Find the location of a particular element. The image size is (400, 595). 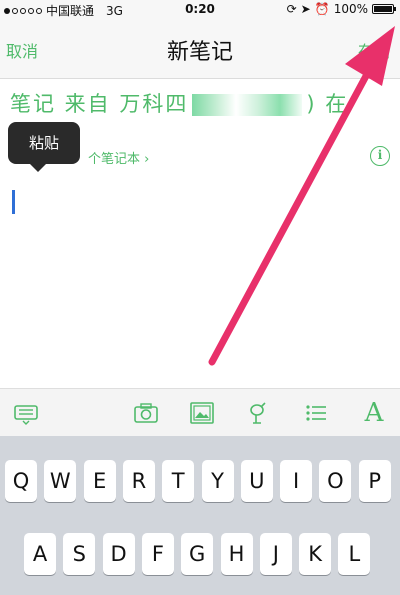

page-title: 新笔记 is located at coordinates (199, 52).